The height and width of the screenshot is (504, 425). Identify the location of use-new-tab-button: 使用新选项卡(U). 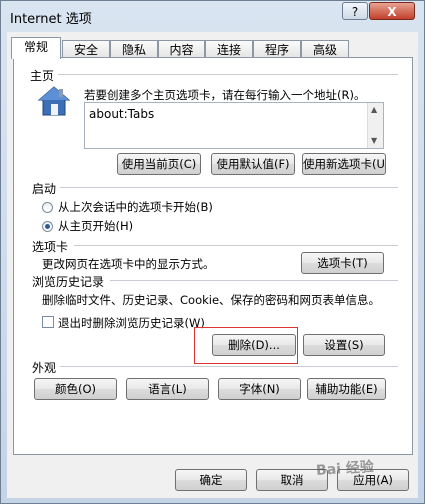
(344, 164).